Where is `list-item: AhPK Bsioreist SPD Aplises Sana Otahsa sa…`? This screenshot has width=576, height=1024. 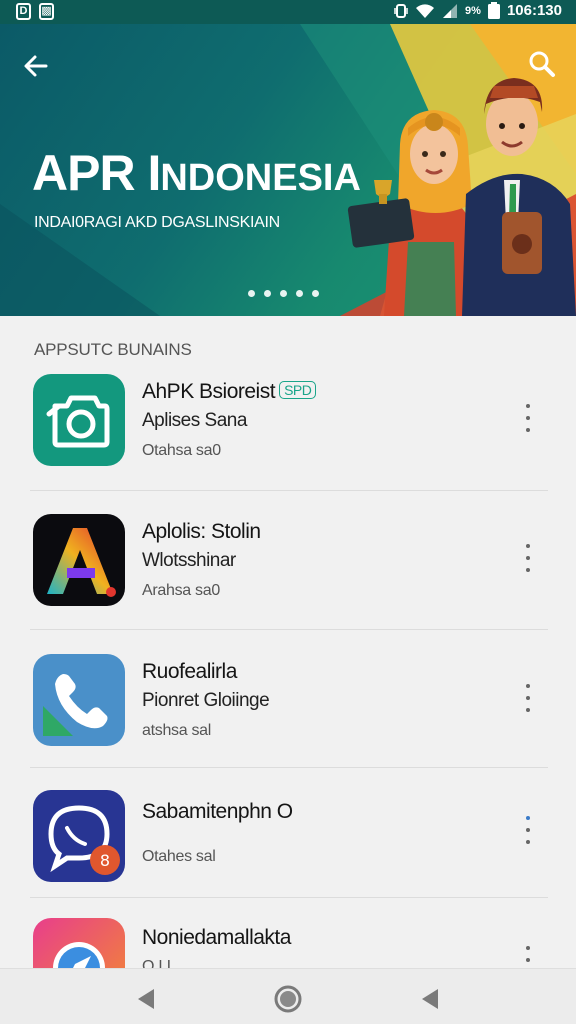
list-item: AhPK Bsioreist SPD Aplises Sana Otahsa sa… is located at coordinates (288, 428).